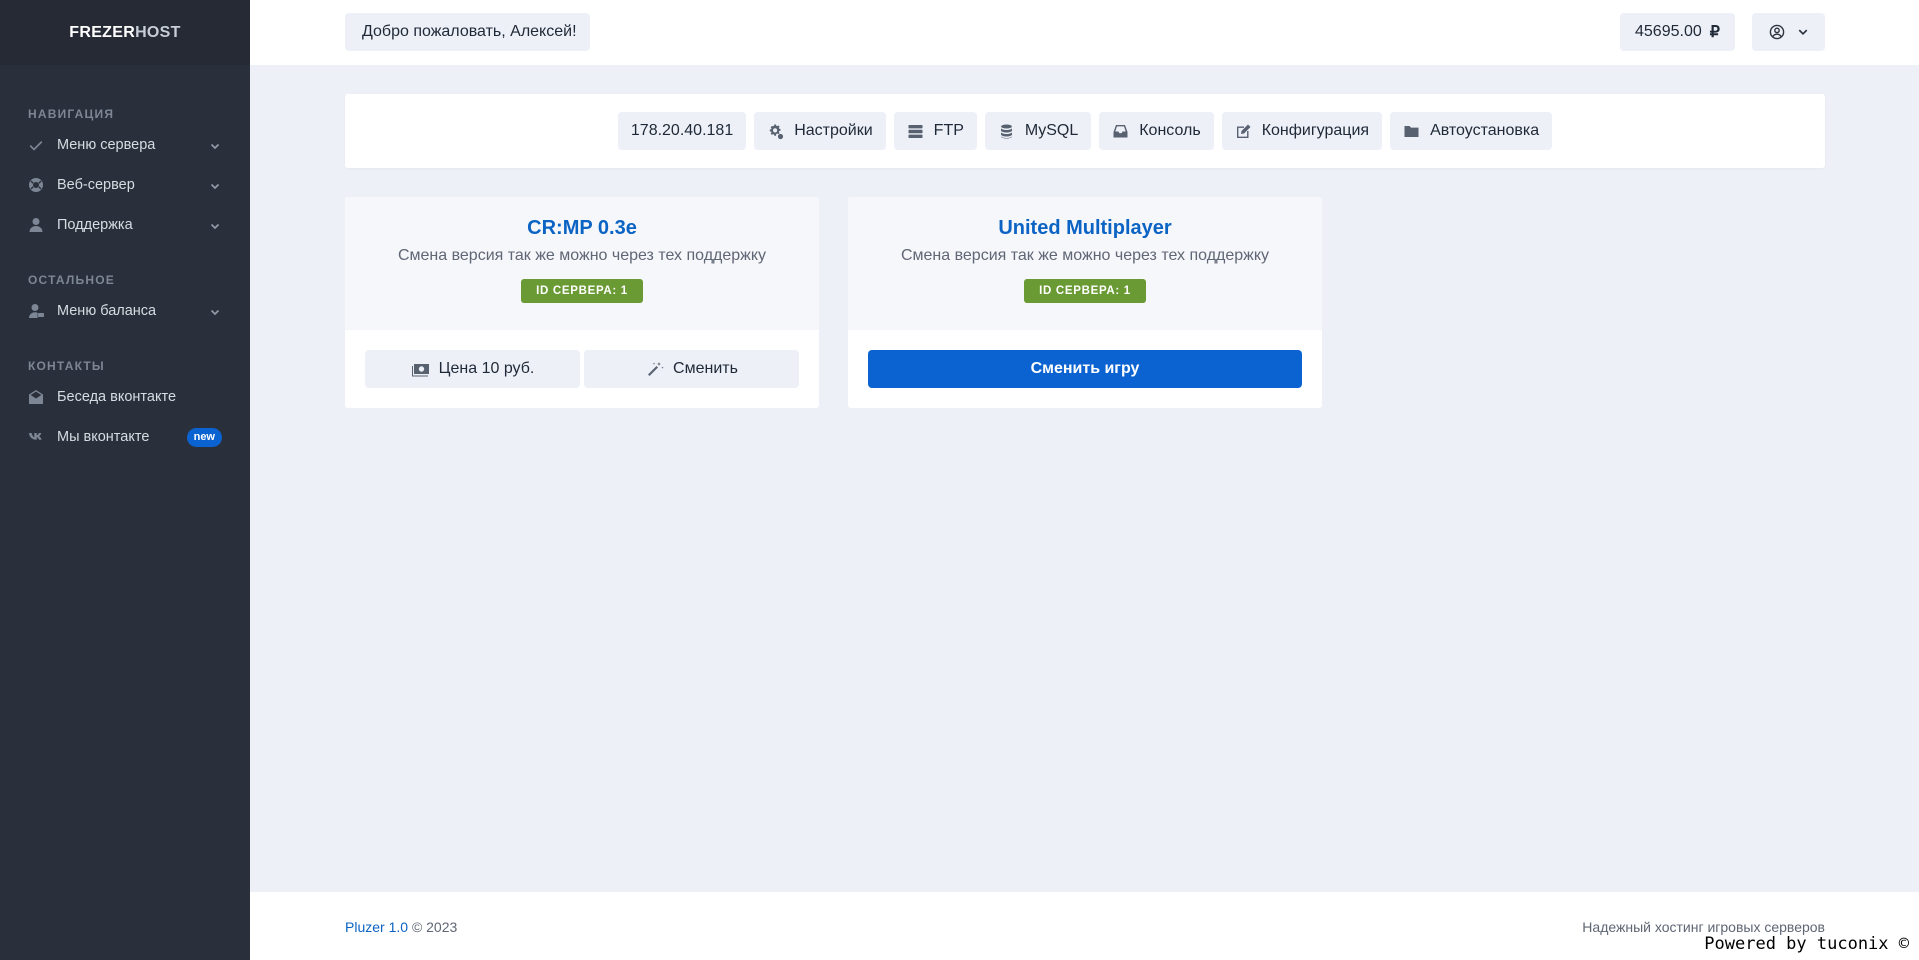  What do you see at coordinates (95, 225) in the screenshot?
I see `sidebar-item-label: Поддержка` at bounding box center [95, 225].